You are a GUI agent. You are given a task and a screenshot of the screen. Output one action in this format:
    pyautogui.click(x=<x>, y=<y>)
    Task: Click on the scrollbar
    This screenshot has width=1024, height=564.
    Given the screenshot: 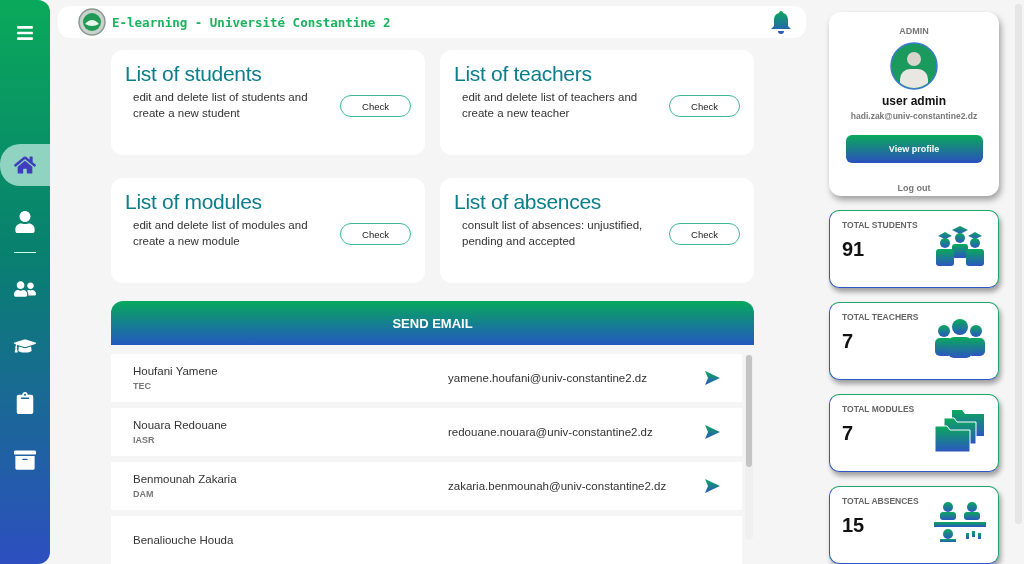 What is the action you would take?
    pyautogui.click(x=749, y=447)
    